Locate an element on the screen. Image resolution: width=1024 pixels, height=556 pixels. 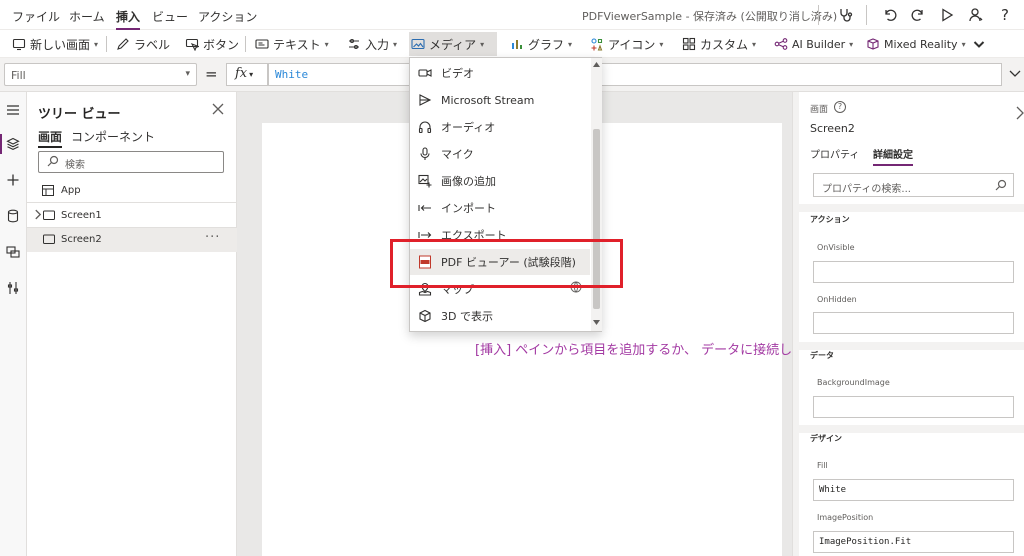
advanced-tools-icon is located at coordinates (13, 288).